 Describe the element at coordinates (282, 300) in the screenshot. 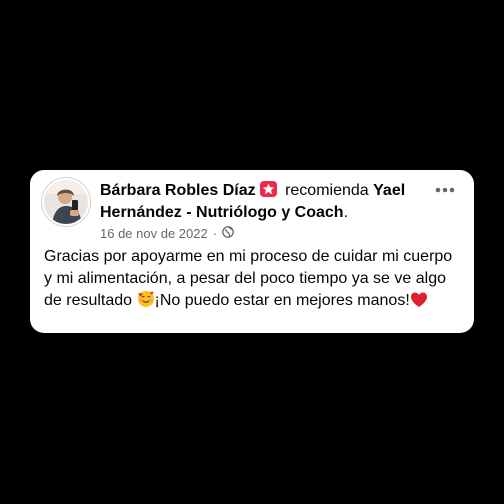

I see `post-text-part2: ¡No puedo estar en mejores manos!` at that location.